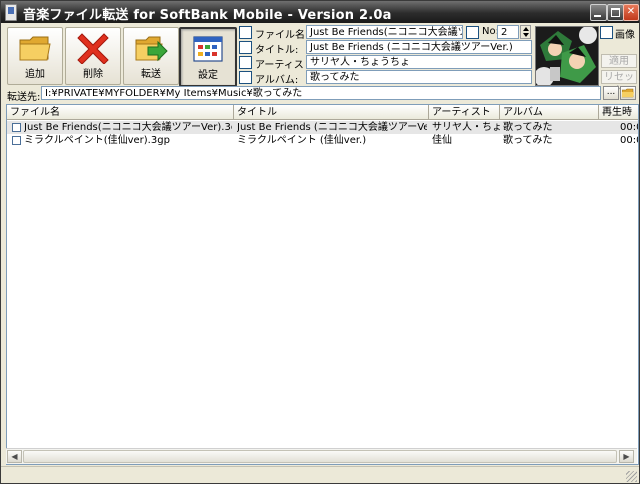 This screenshot has height=484, width=640. I want to click on no-spinner, so click(525, 32).